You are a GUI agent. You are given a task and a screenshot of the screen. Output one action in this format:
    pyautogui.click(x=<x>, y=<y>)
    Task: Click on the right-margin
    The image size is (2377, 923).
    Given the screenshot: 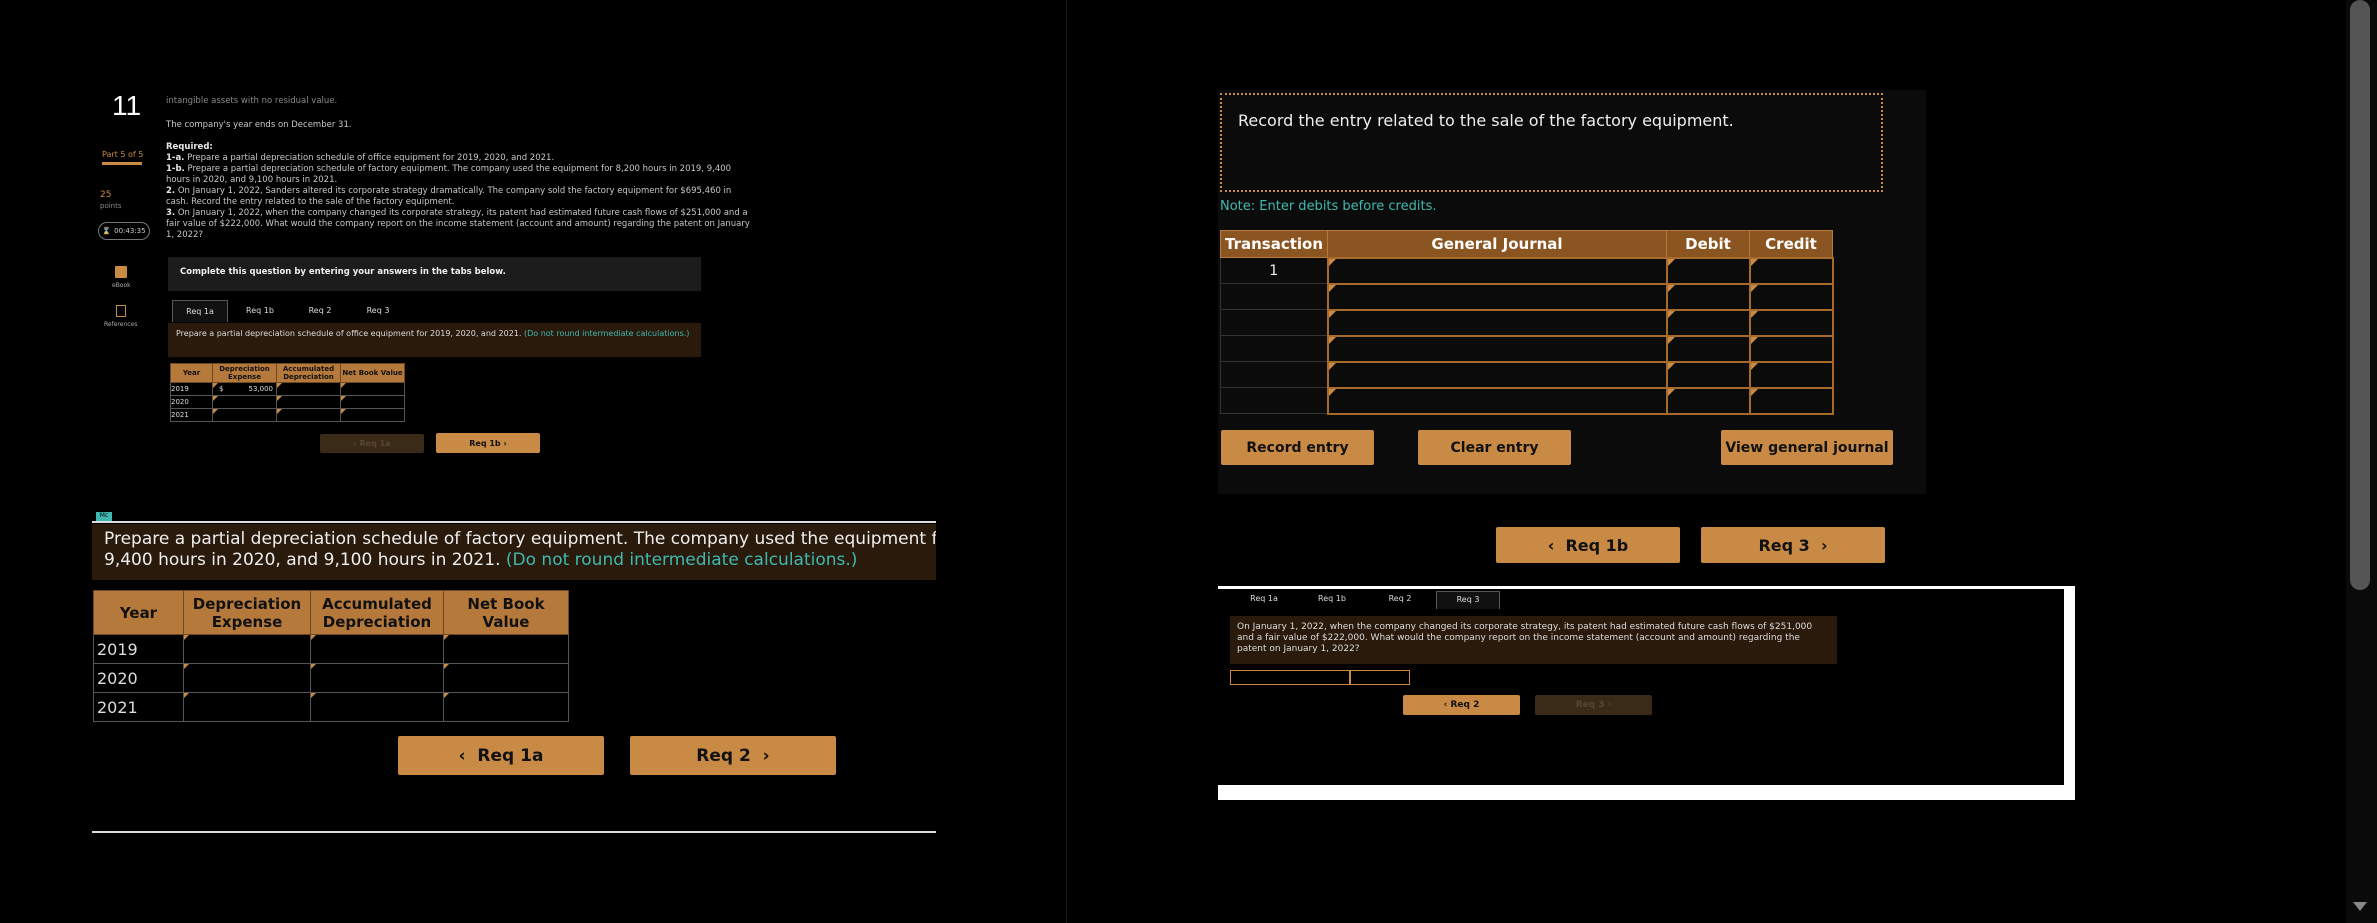 What is the action you would take?
    pyautogui.click(x=2269, y=461)
    